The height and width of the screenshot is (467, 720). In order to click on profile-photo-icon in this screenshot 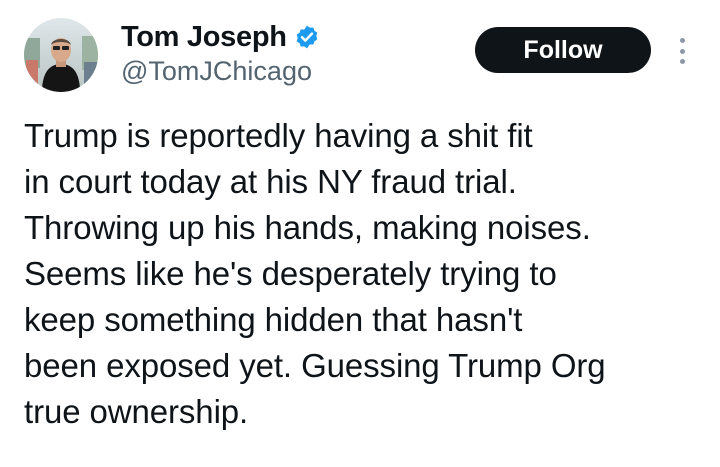, I will do `click(61, 55)`.